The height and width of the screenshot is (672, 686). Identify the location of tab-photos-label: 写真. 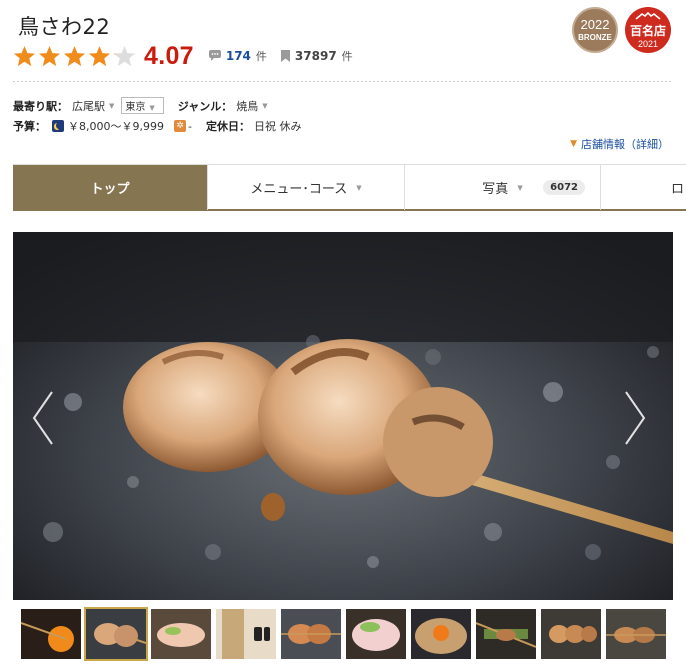
(495, 189).